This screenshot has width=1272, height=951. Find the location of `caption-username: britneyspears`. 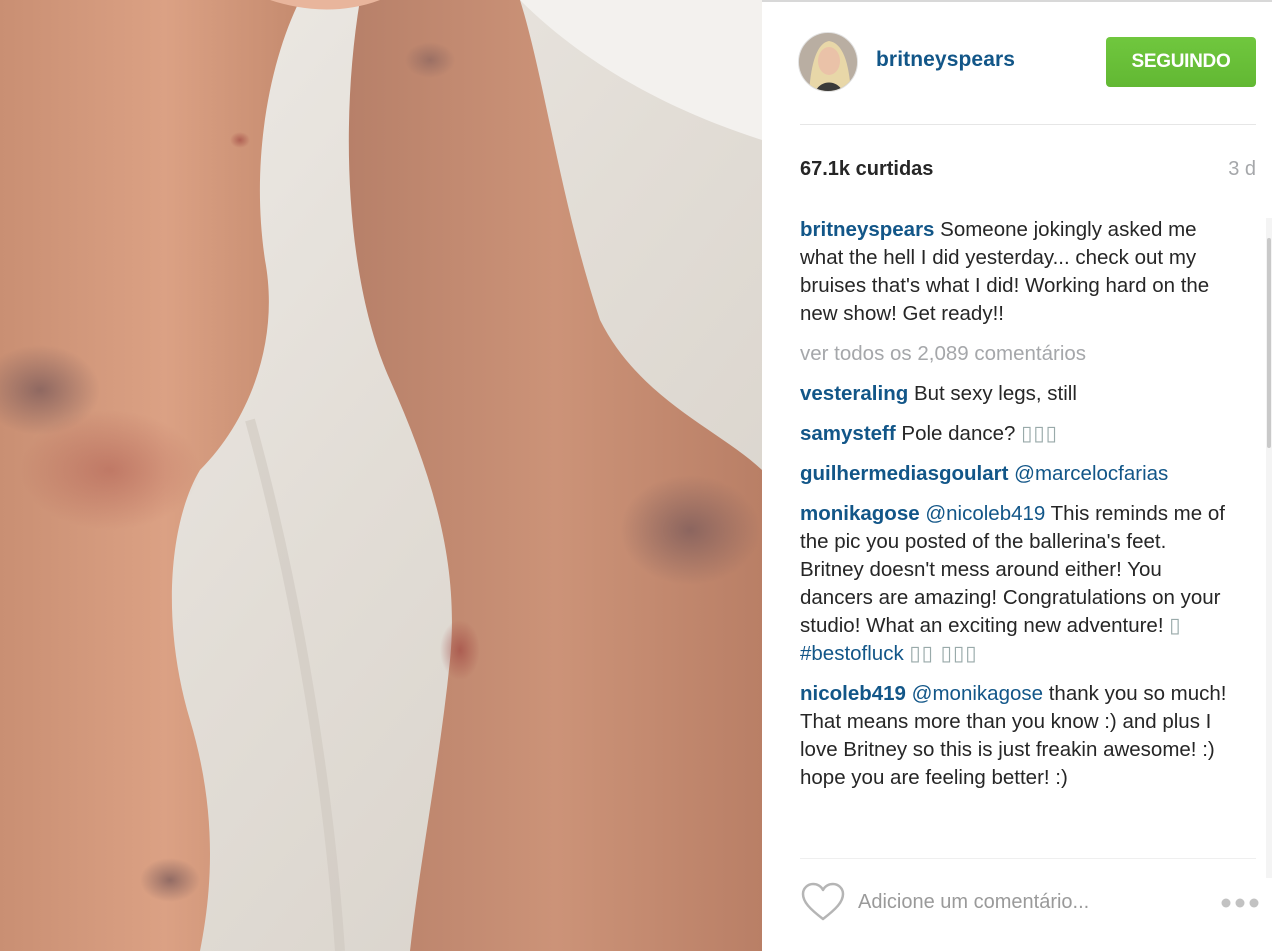

caption-username: britneyspears is located at coordinates (867, 229).